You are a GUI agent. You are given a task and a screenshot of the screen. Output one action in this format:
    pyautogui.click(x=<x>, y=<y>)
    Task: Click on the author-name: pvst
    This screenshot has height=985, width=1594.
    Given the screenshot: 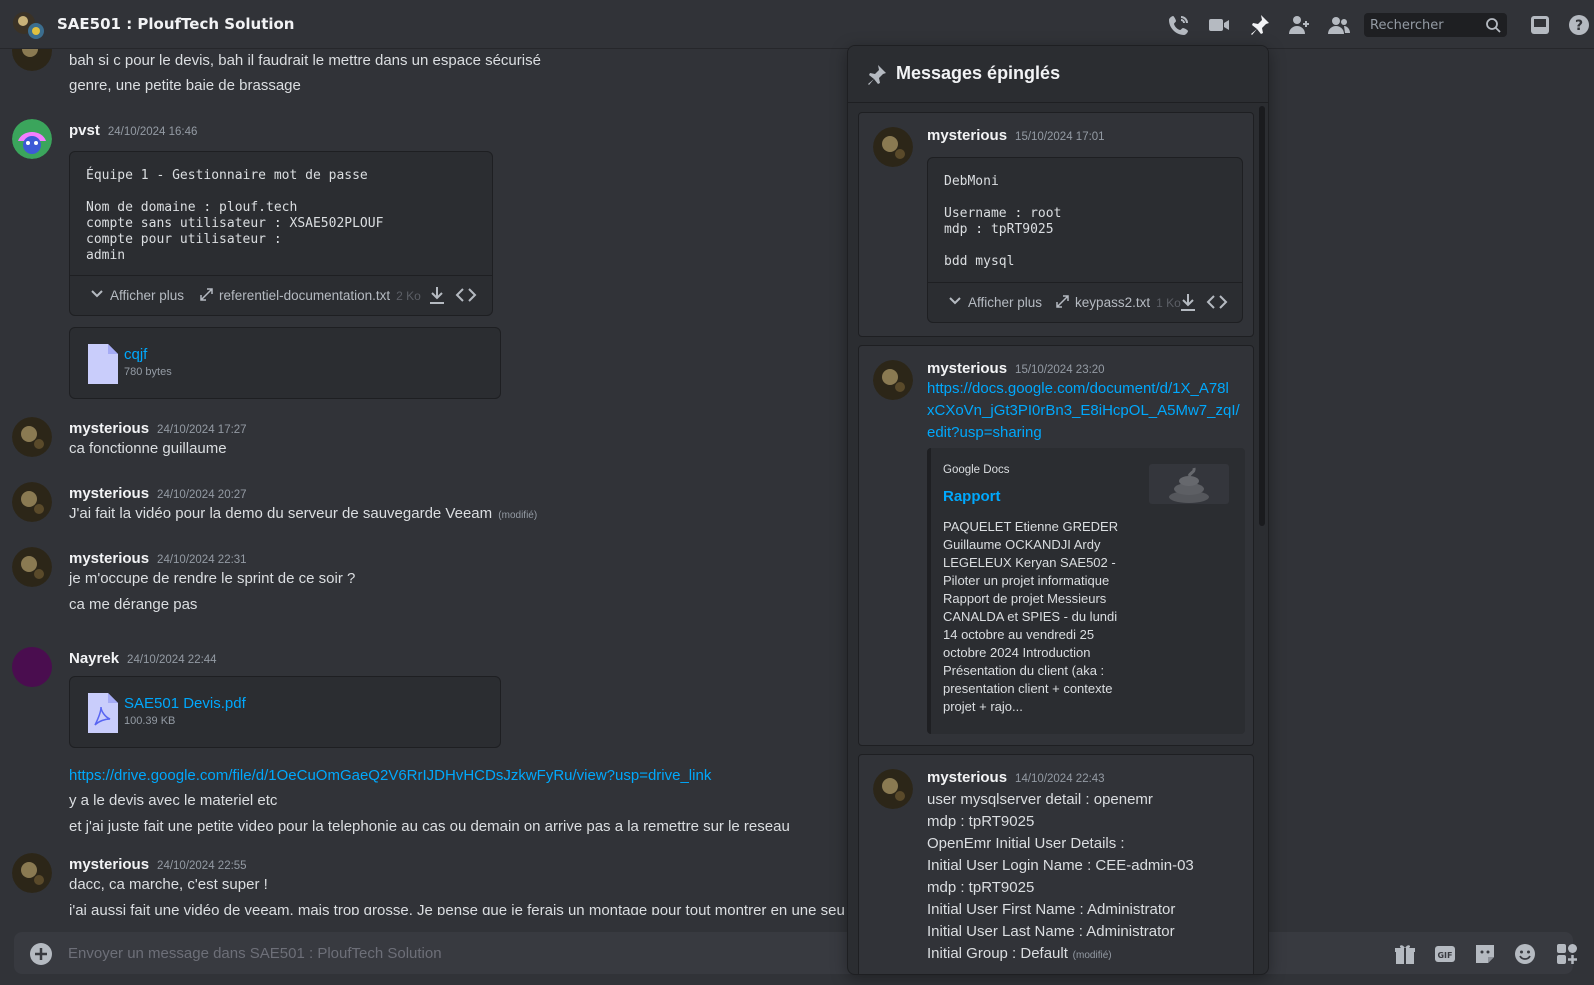 What is the action you would take?
    pyautogui.click(x=84, y=130)
    